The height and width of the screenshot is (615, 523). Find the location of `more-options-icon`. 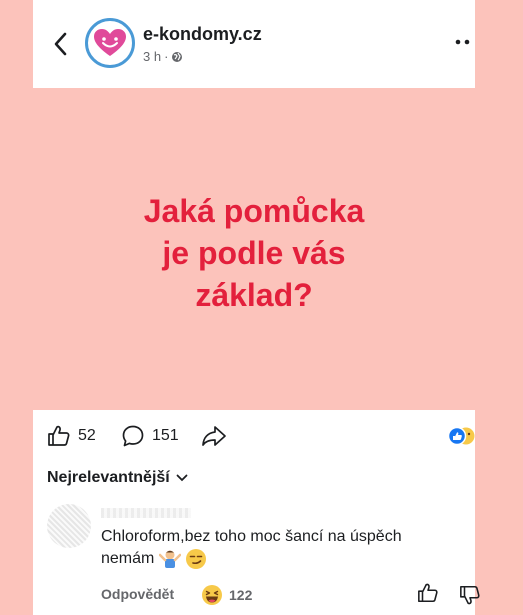

more-options-icon is located at coordinates (463, 42).